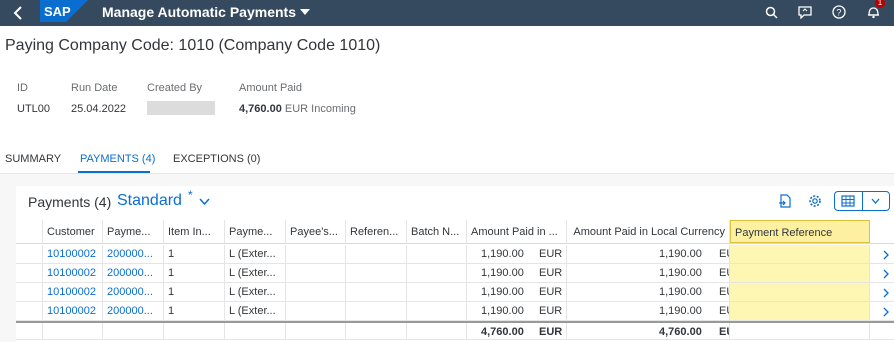 This screenshot has height=342, width=894. I want to click on help-button: ?, so click(839, 12).